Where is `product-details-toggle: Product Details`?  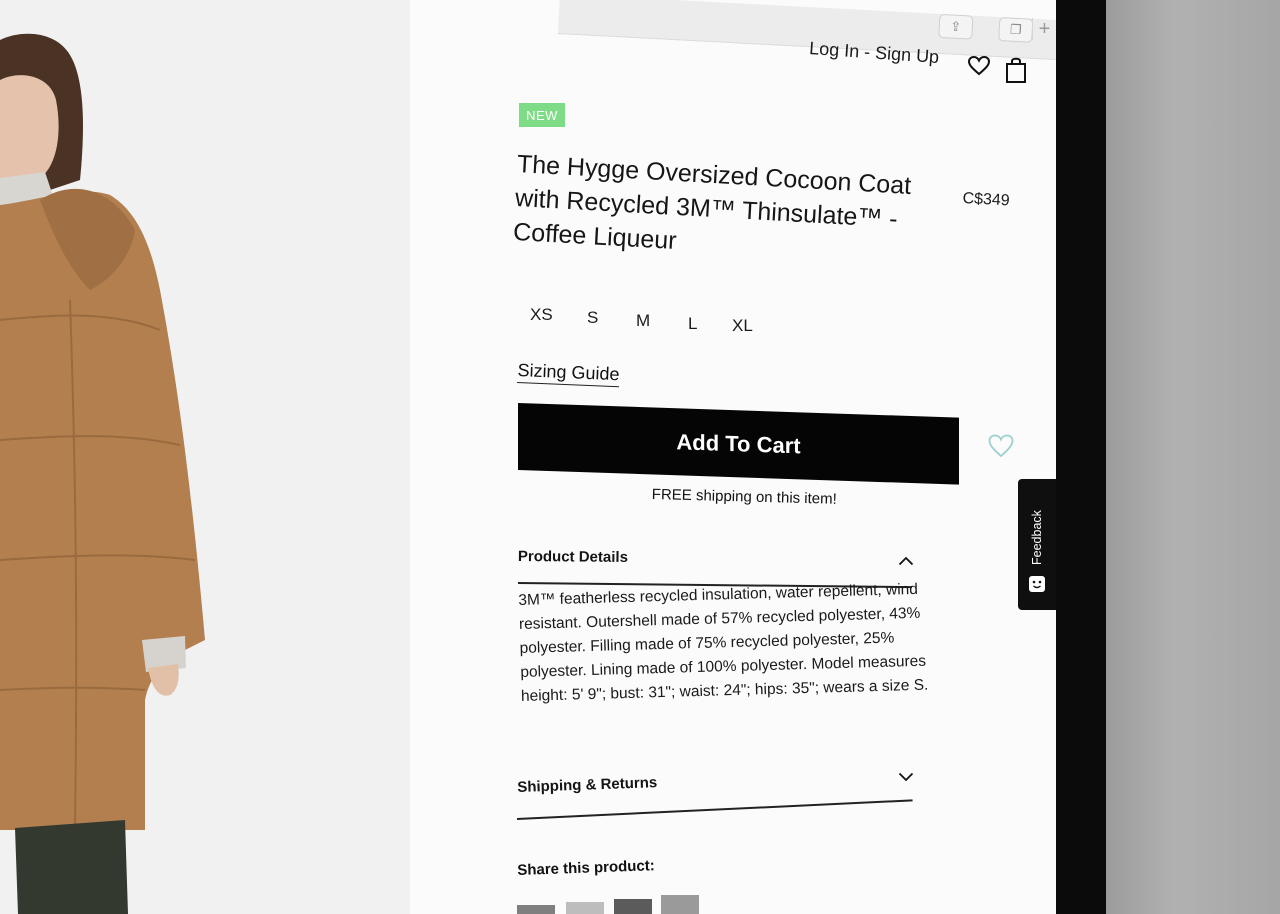 product-details-toggle: Product Details is located at coordinates (573, 557).